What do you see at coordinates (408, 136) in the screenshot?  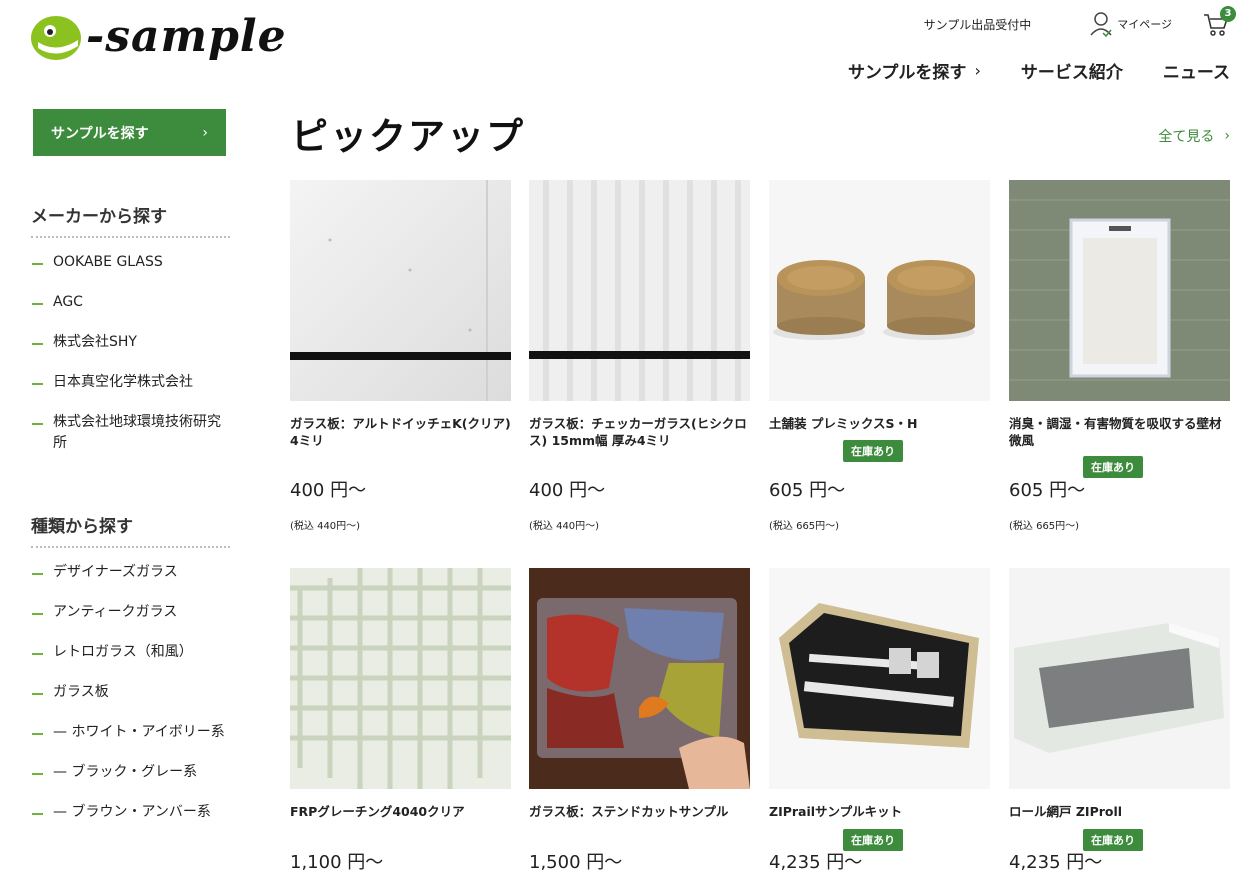 I see `page-title: ピックアップ` at bounding box center [408, 136].